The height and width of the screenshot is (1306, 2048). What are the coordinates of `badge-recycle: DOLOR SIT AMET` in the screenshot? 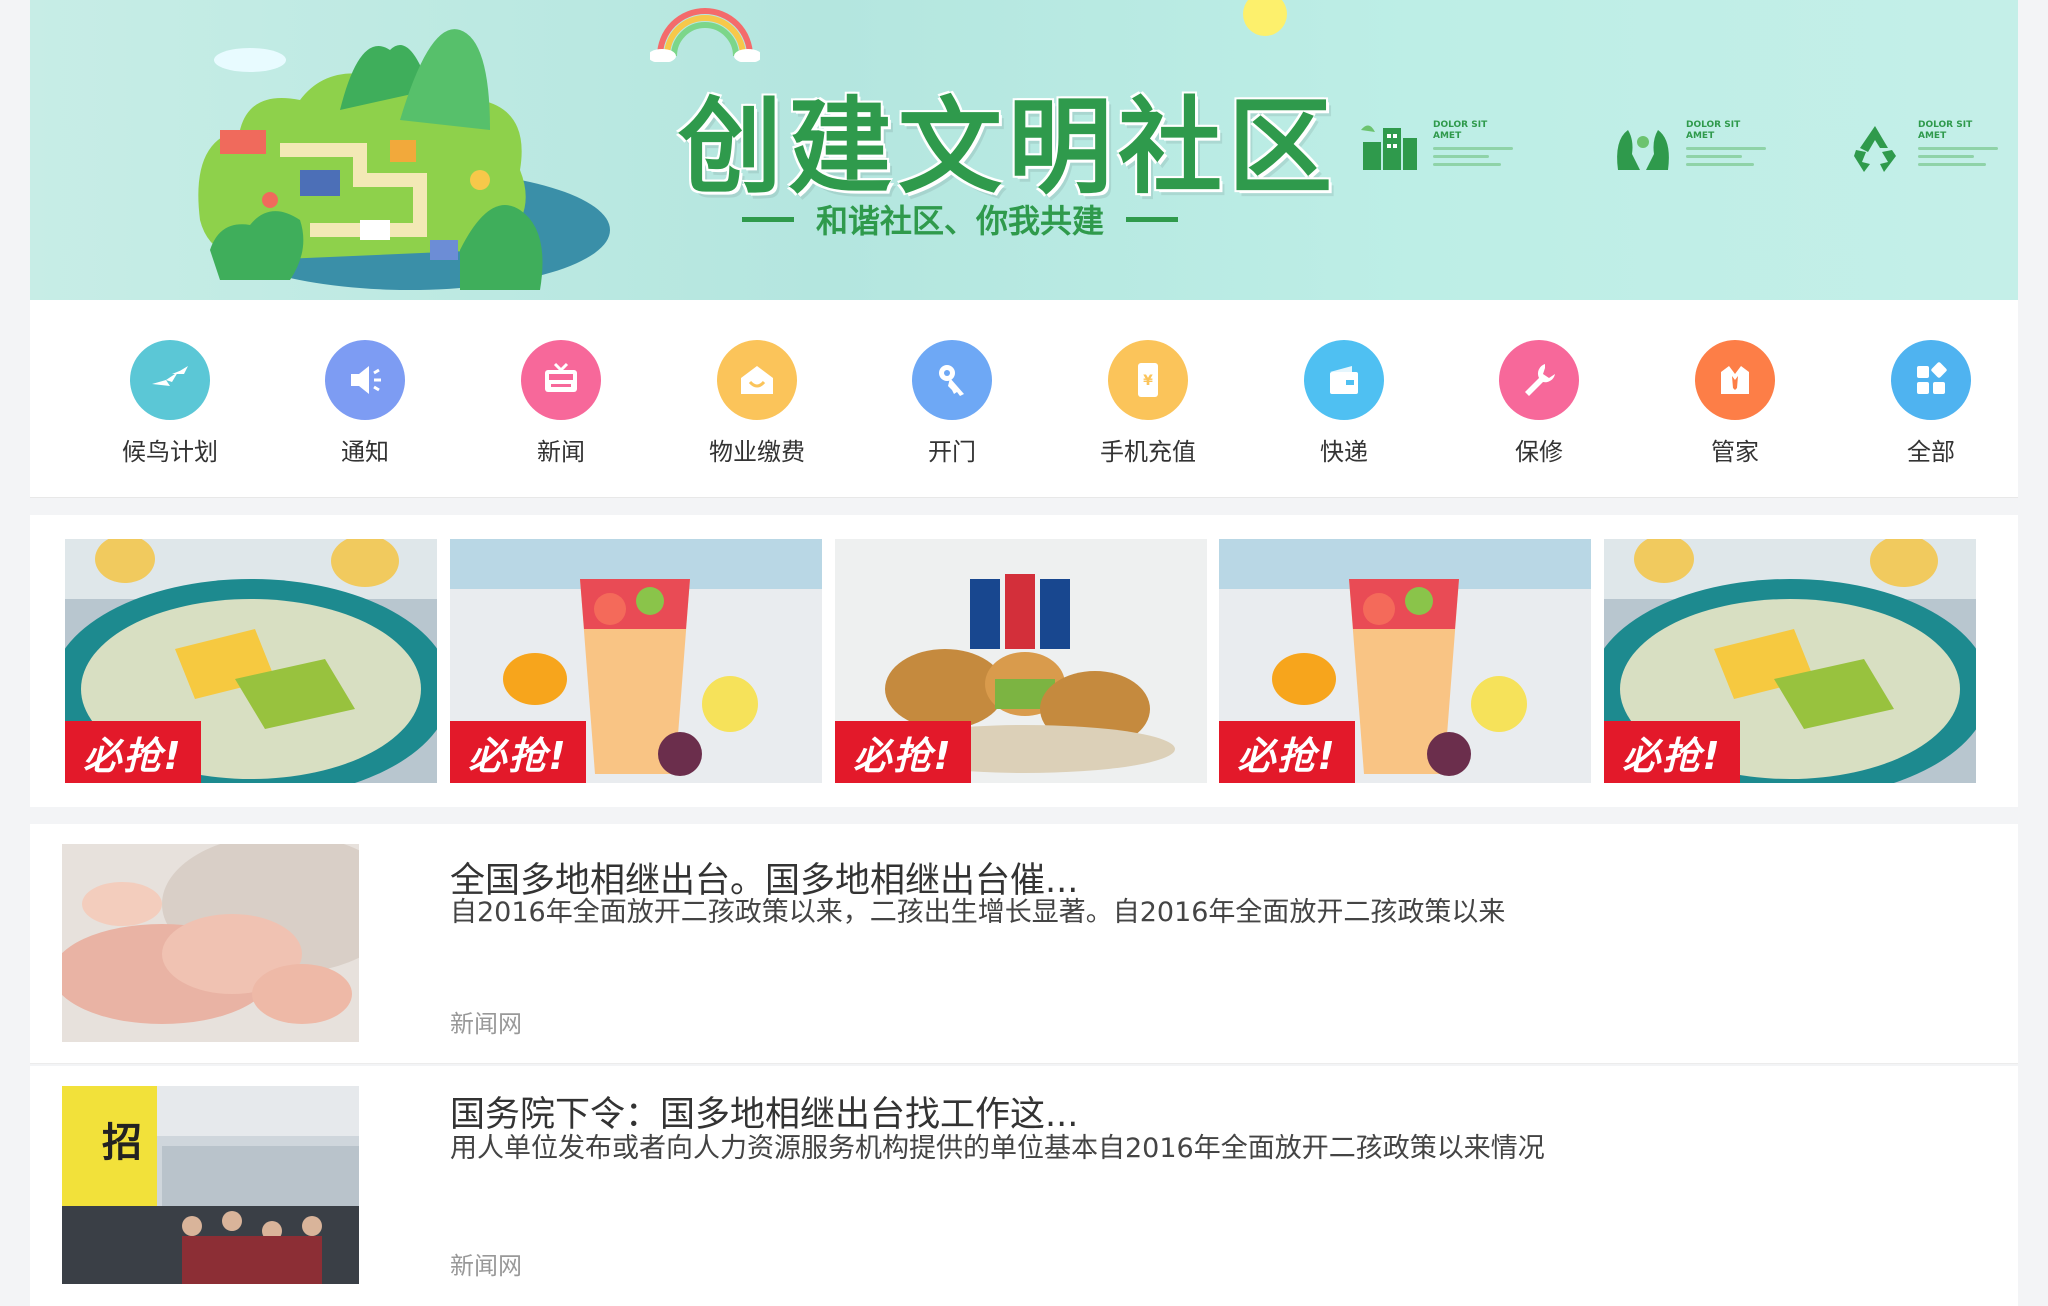 It's located at (1919, 148).